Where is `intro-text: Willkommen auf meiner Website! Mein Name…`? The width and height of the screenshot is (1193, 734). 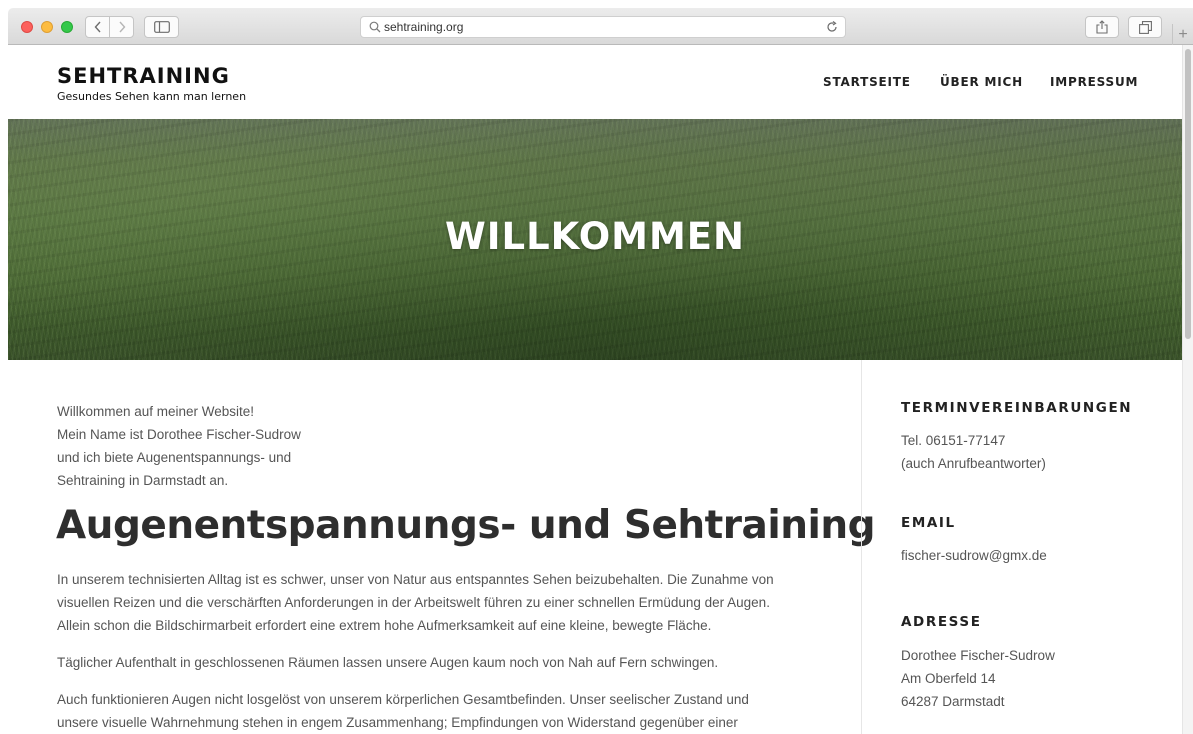
intro-text: Willkommen auf meiner Website! Mein Name… is located at coordinates (207, 446).